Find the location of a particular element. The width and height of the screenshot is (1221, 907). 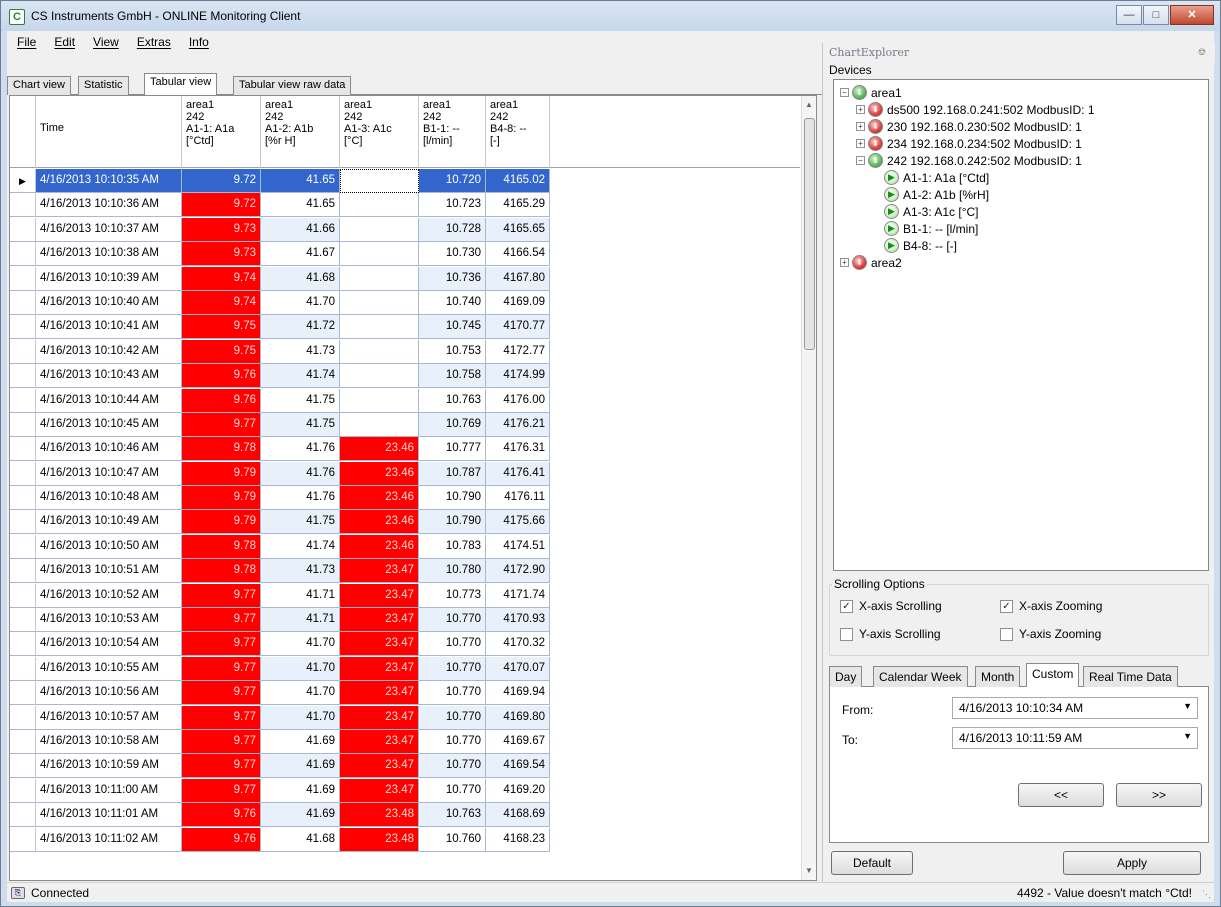

collapse-icon: − is located at coordinates (844, 92).